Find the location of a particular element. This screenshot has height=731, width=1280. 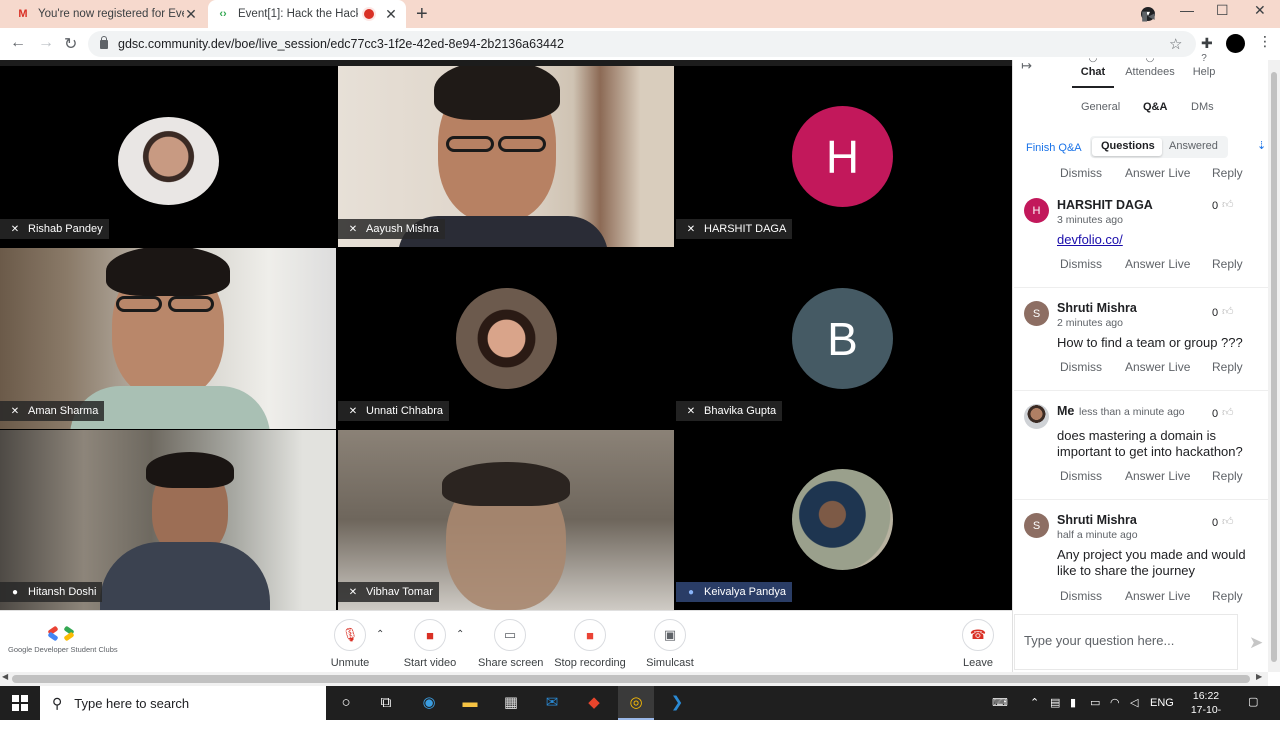

send-icon: ➤ is located at coordinates (1256, 643).